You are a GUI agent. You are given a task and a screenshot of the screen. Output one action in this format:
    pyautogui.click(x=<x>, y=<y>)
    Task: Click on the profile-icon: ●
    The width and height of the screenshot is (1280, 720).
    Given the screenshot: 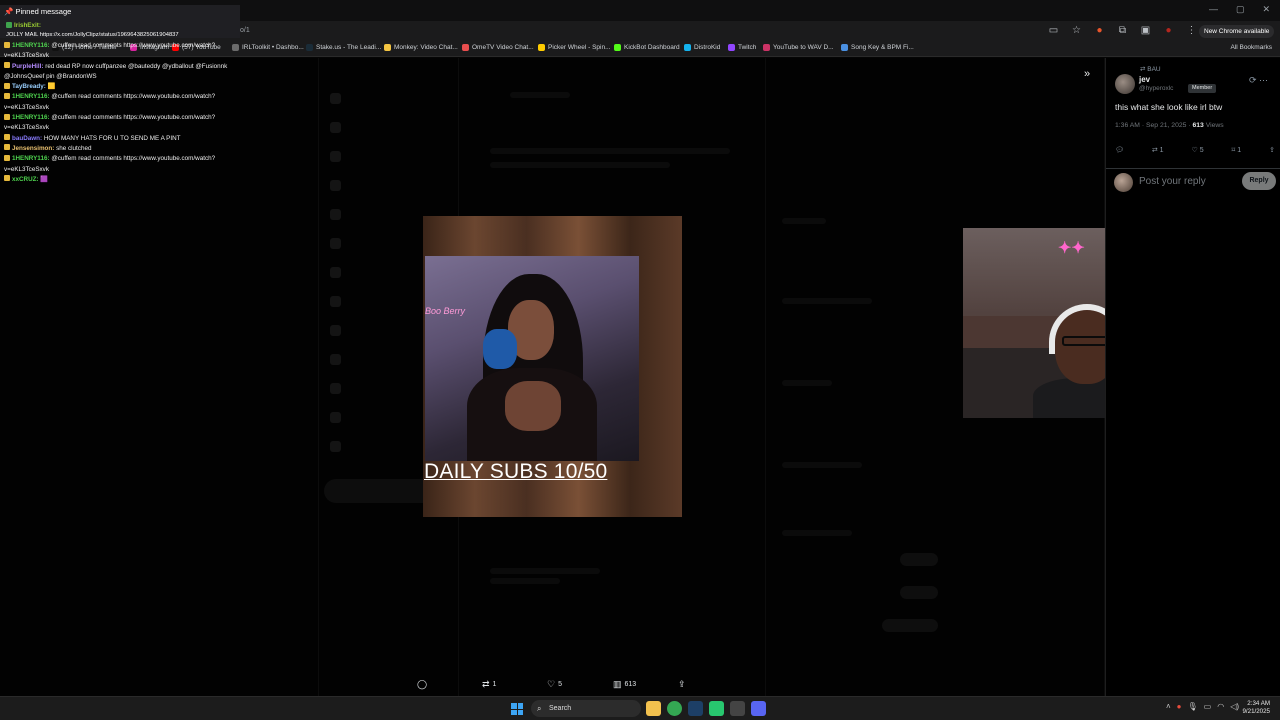 What is the action you would take?
    pyautogui.click(x=1168, y=30)
    